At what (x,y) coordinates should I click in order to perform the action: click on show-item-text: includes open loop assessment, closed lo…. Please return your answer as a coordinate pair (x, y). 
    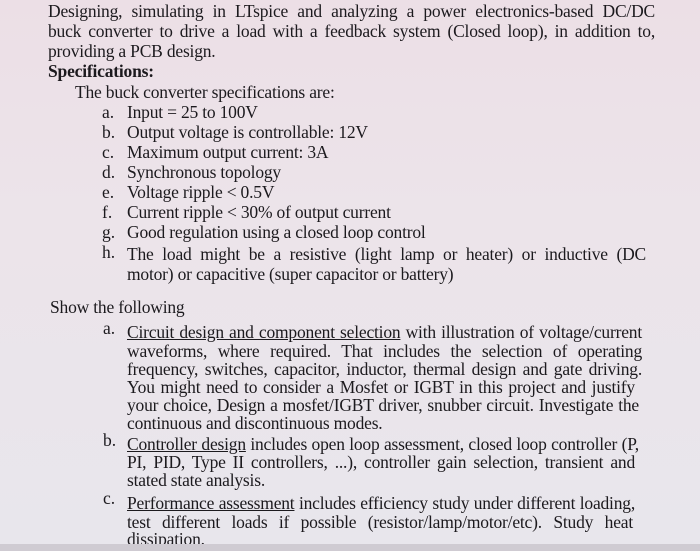
    Looking at the image, I should click on (442, 444).